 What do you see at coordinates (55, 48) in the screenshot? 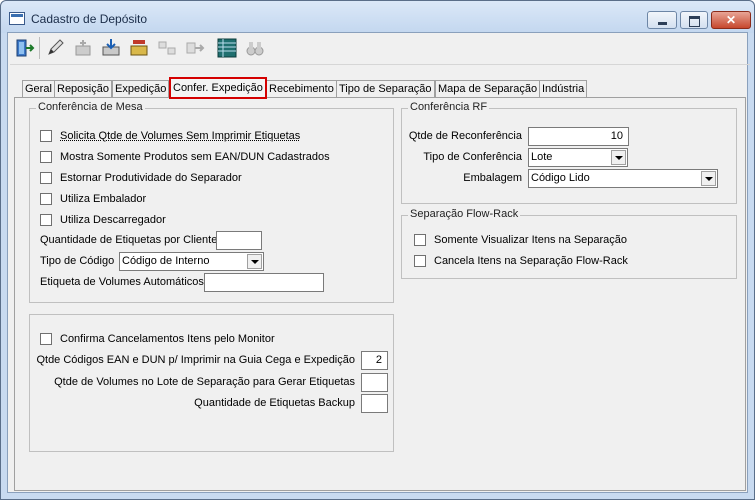
I see `edit-icon` at bounding box center [55, 48].